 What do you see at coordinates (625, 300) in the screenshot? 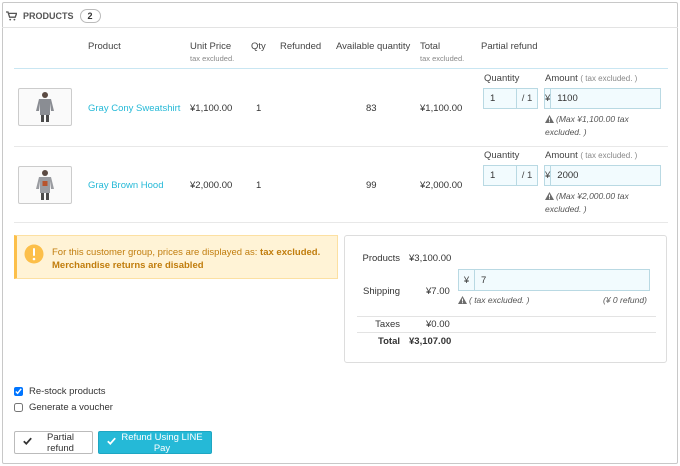
I see `shipping-refund-note: (¥ 0 refund)` at bounding box center [625, 300].